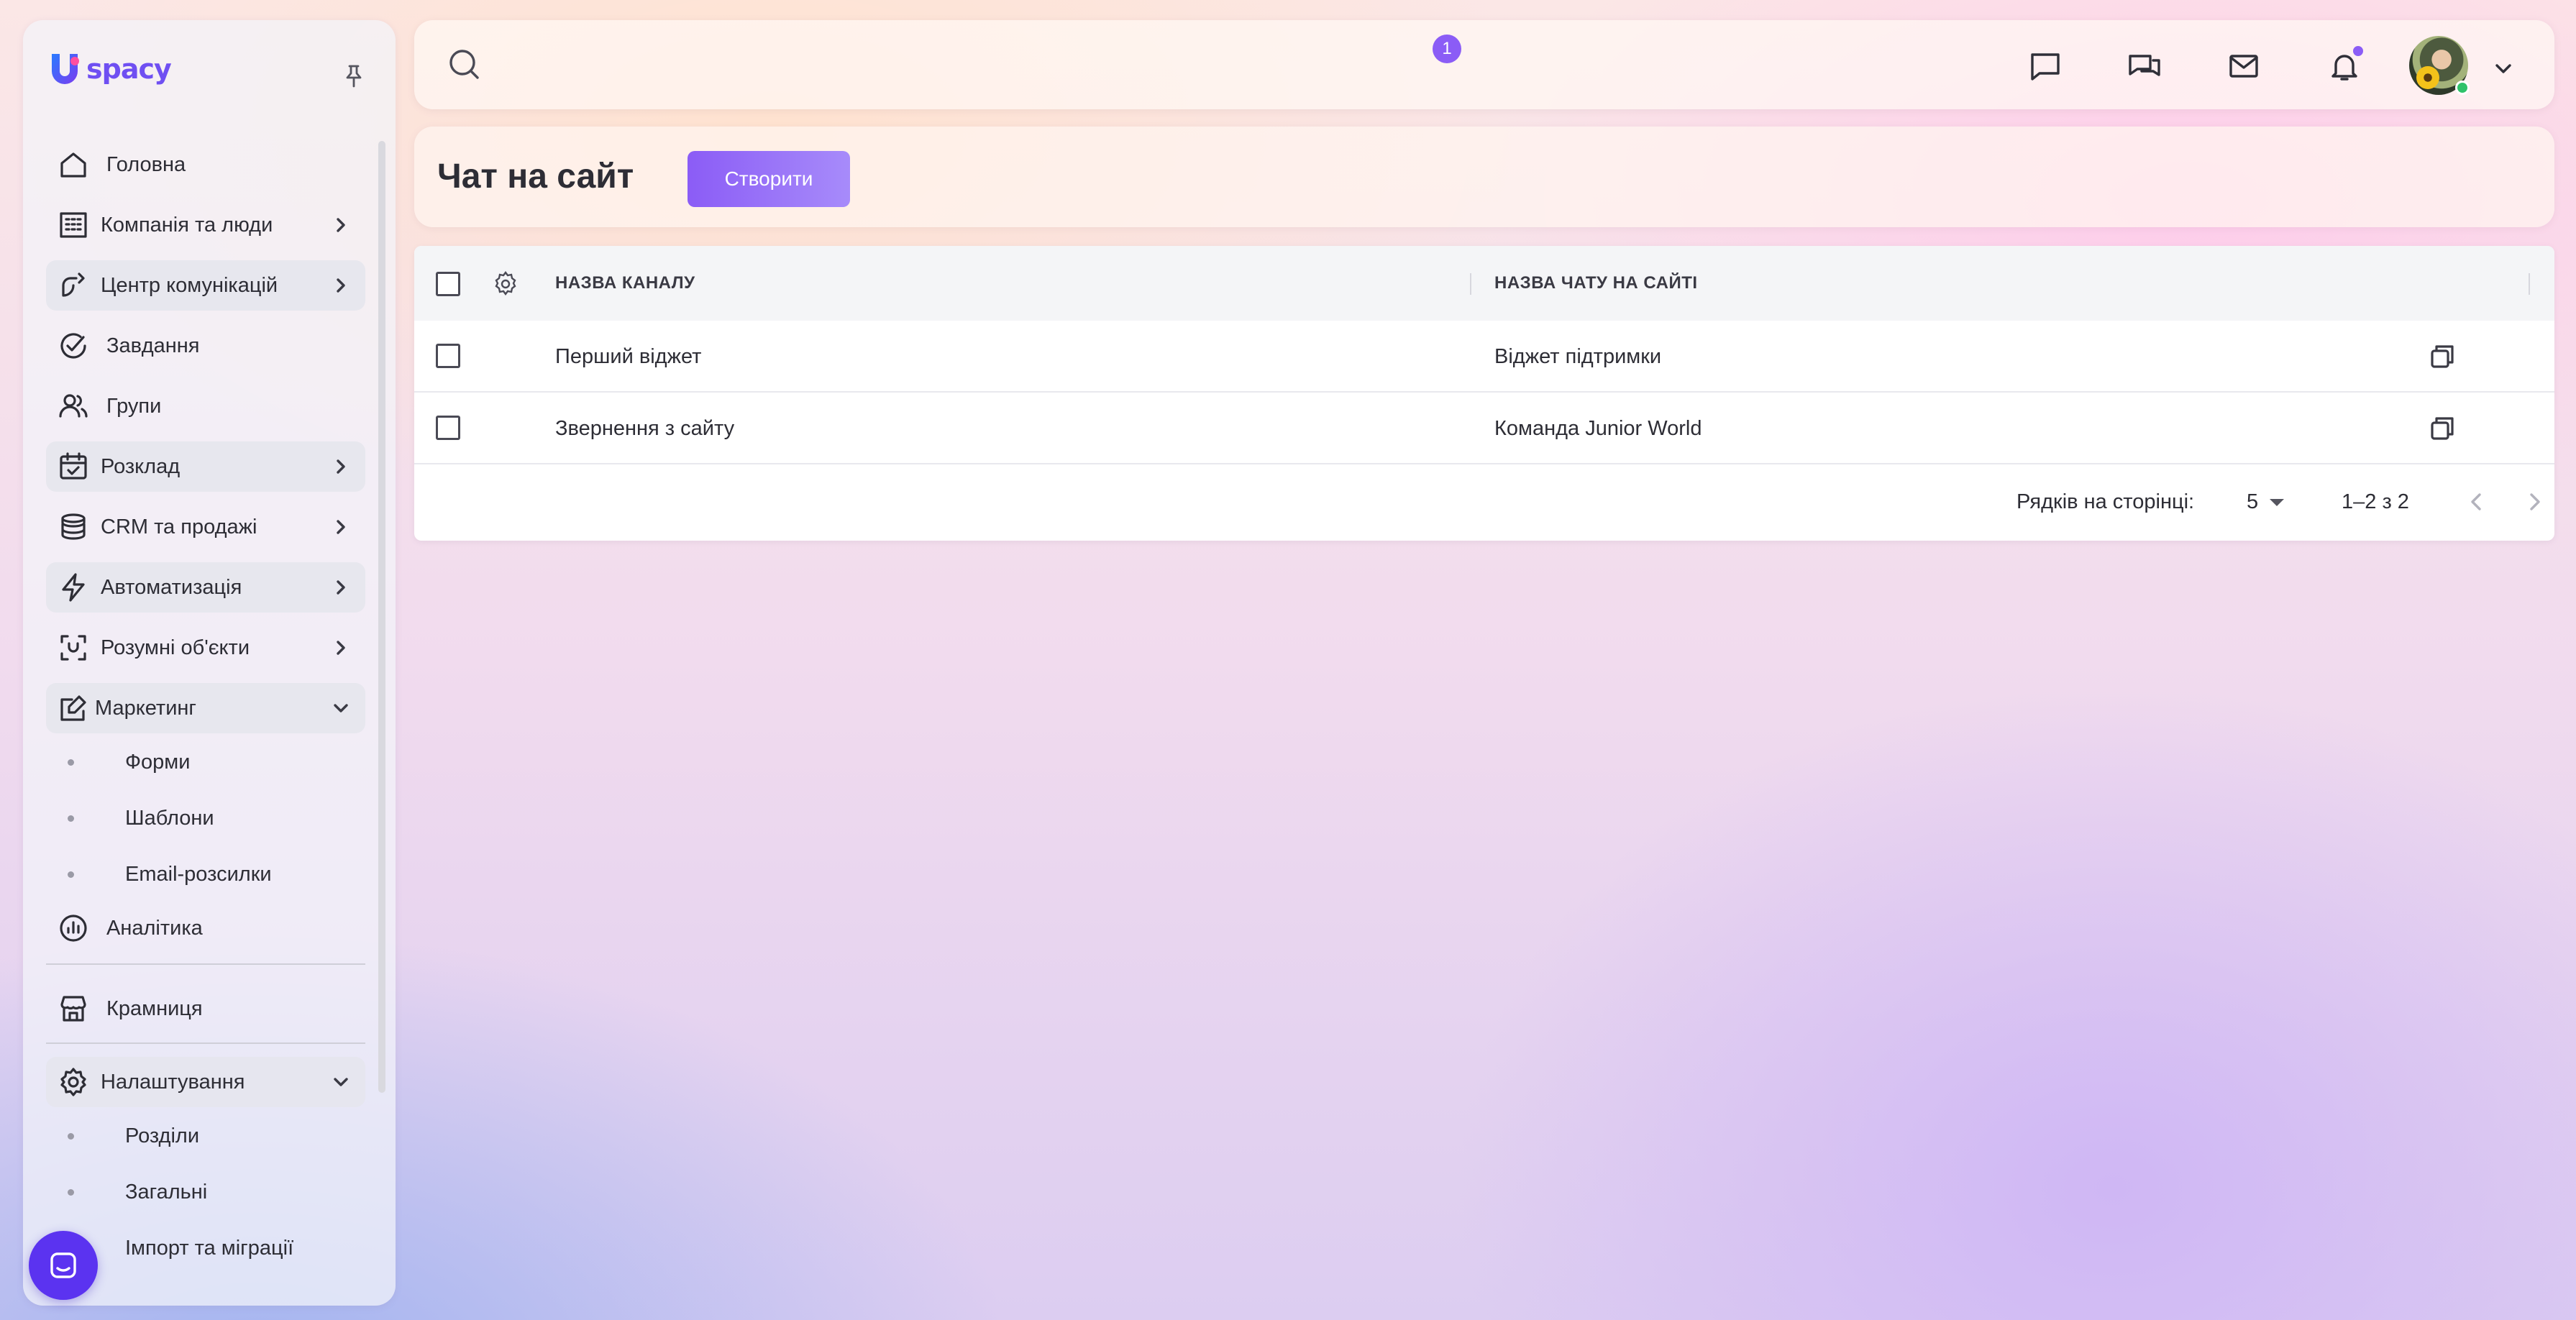 This screenshot has width=2576, height=1320. What do you see at coordinates (73, 466) in the screenshot?
I see `calendar-icon` at bounding box center [73, 466].